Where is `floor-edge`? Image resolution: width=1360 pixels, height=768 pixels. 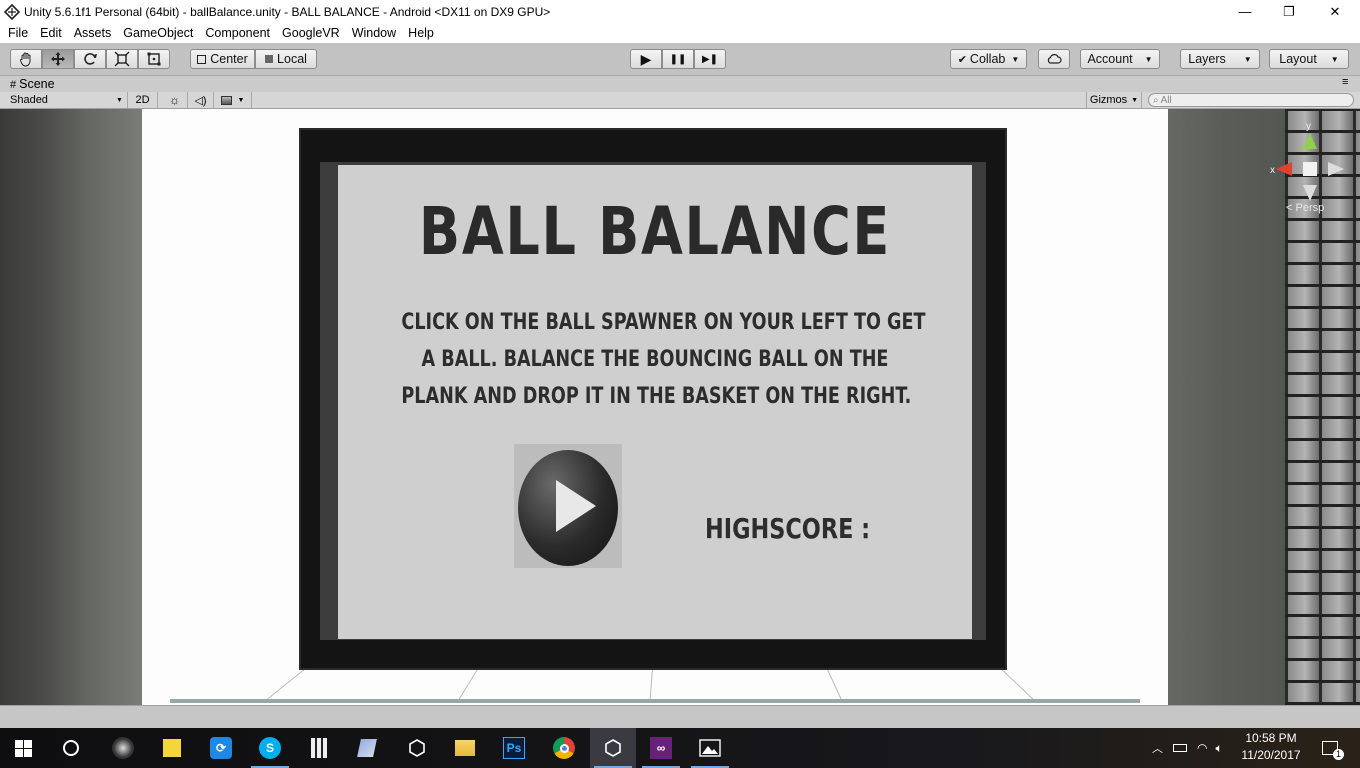
floor-edge is located at coordinates (655, 701).